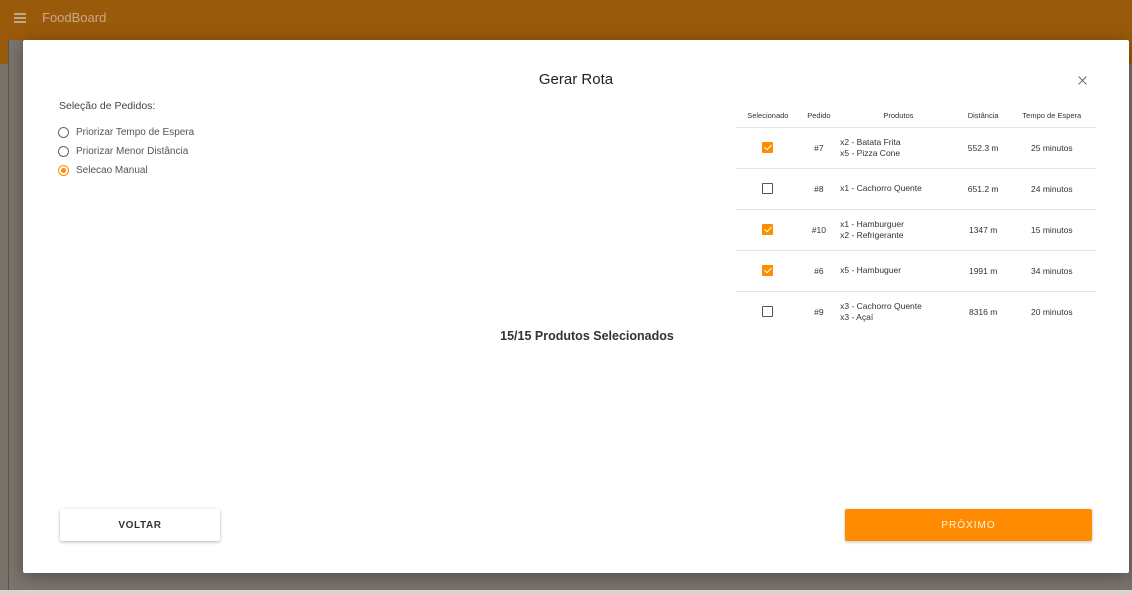 The width and height of the screenshot is (1132, 594). Describe the element at coordinates (819, 148) in the screenshot. I see `cell-order: #7` at that location.